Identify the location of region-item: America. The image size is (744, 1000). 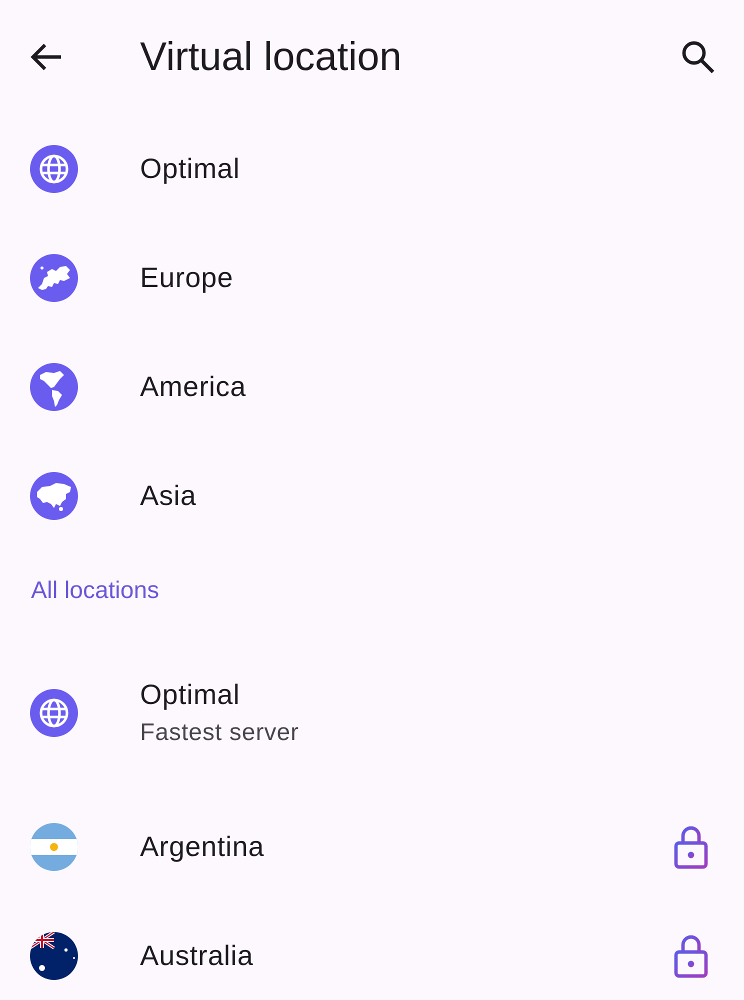
(372, 386).